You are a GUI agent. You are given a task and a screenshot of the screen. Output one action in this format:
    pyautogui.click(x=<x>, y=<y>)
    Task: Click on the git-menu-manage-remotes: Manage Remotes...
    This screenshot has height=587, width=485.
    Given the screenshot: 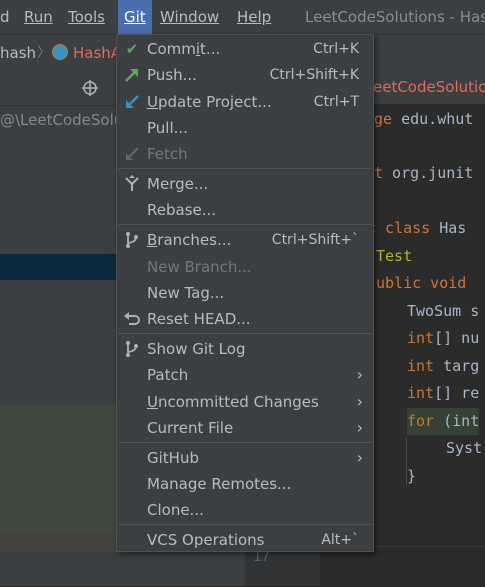 What is the action you would take?
    pyautogui.click(x=245, y=484)
    